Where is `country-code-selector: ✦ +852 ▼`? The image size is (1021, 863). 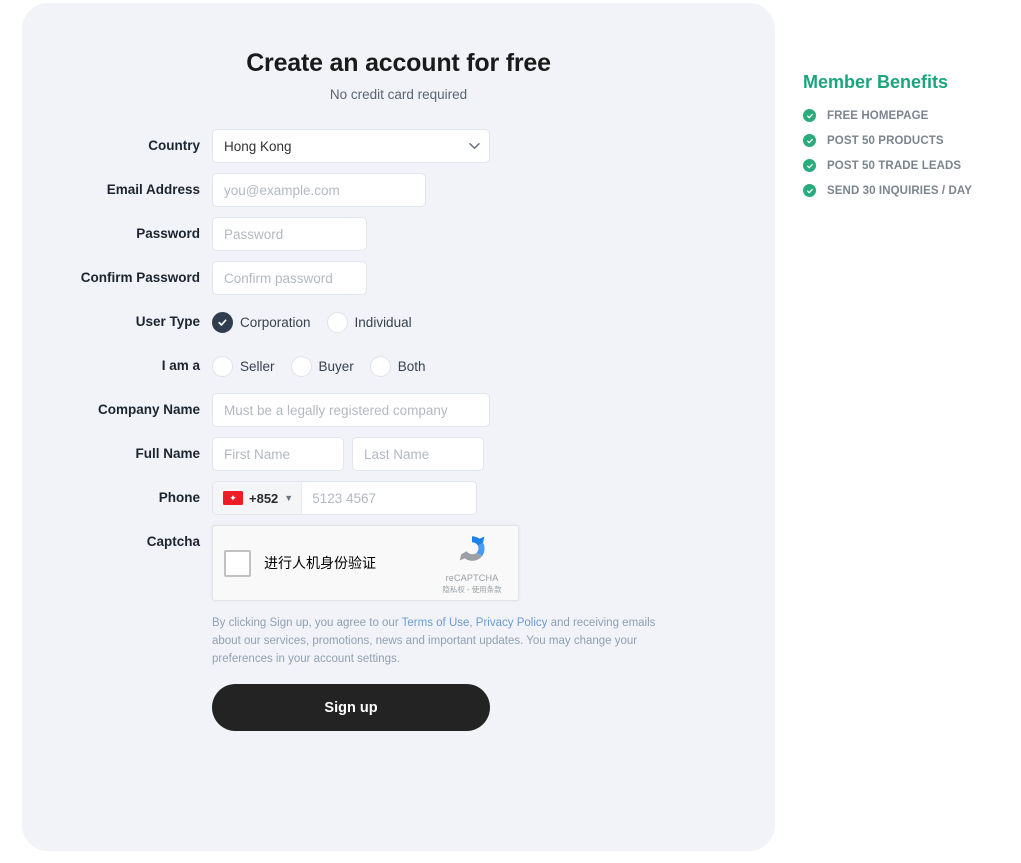
country-code-selector: ✦ +852 ▼ is located at coordinates (258, 498).